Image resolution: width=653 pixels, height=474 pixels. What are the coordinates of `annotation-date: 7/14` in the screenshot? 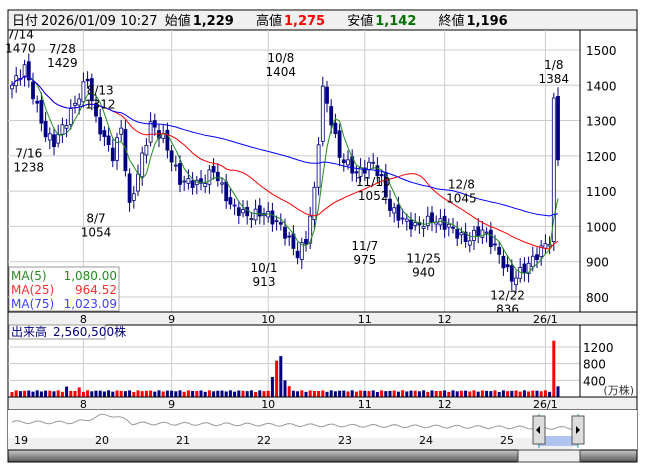 It's located at (20, 35).